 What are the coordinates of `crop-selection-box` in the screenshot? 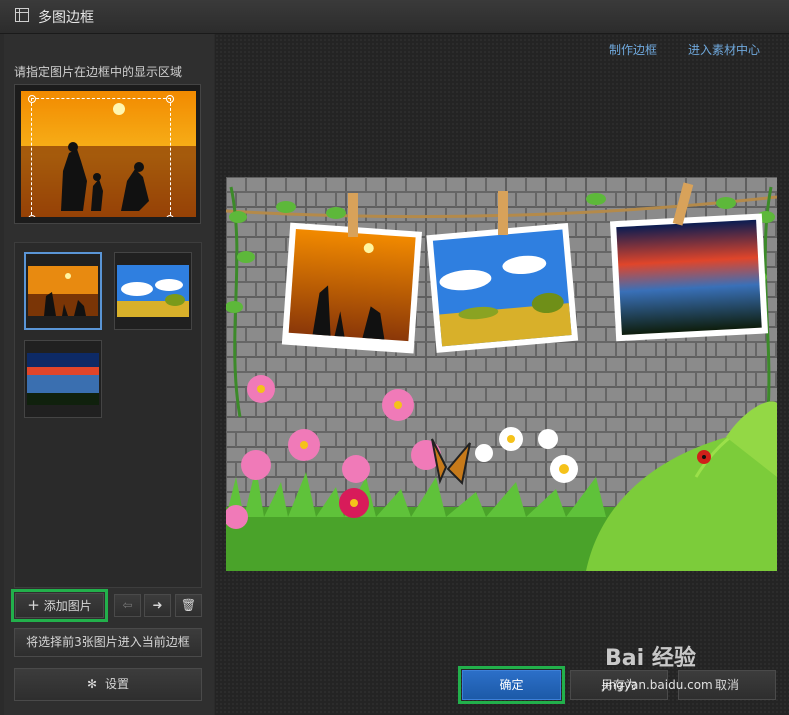 It's located at (101, 156).